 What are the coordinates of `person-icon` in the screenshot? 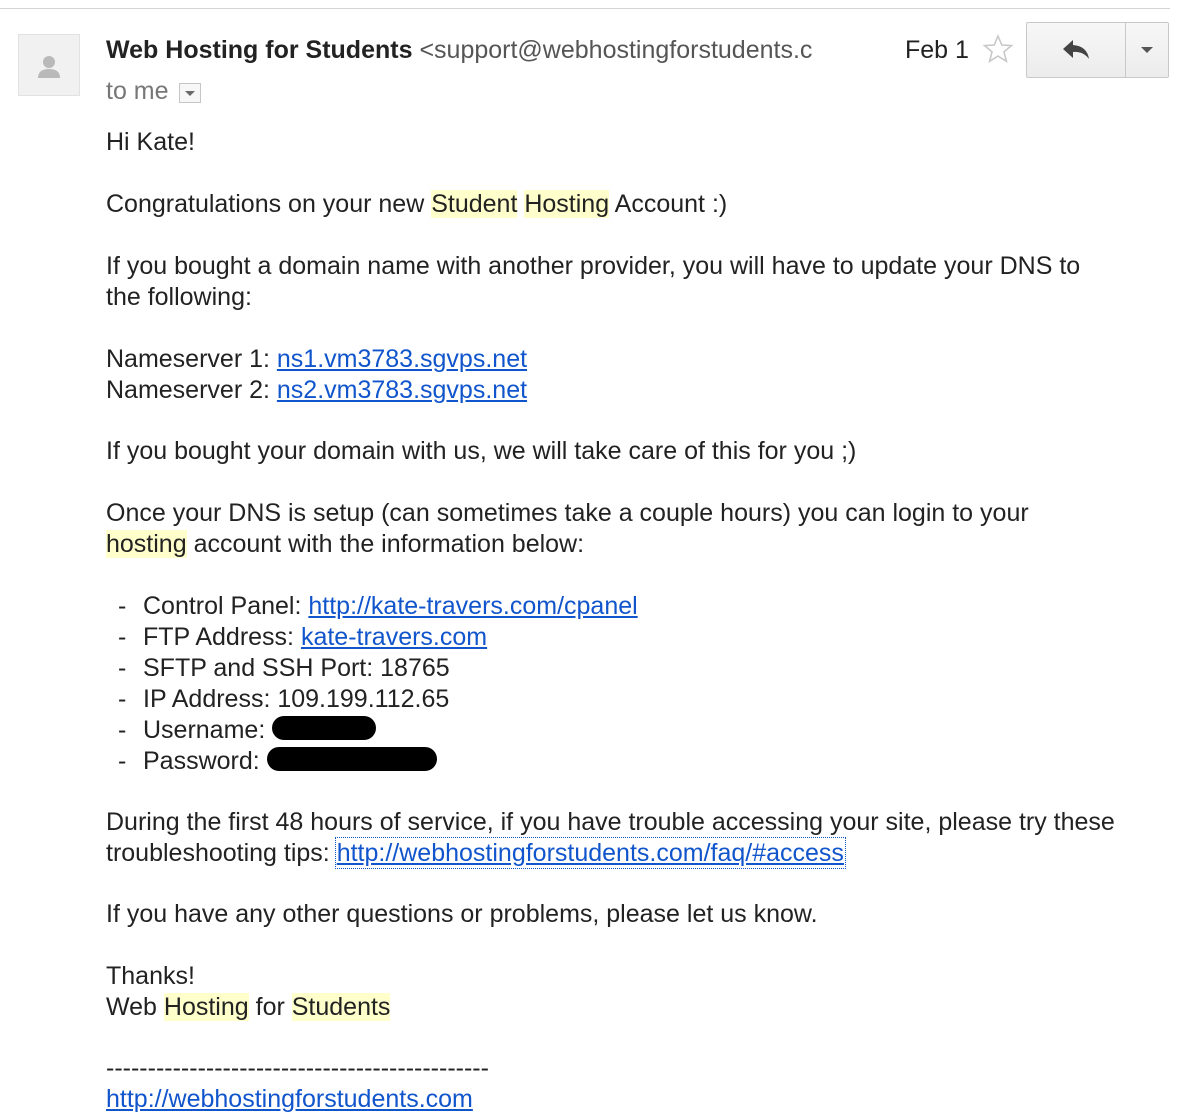 It's located at (49, 67).